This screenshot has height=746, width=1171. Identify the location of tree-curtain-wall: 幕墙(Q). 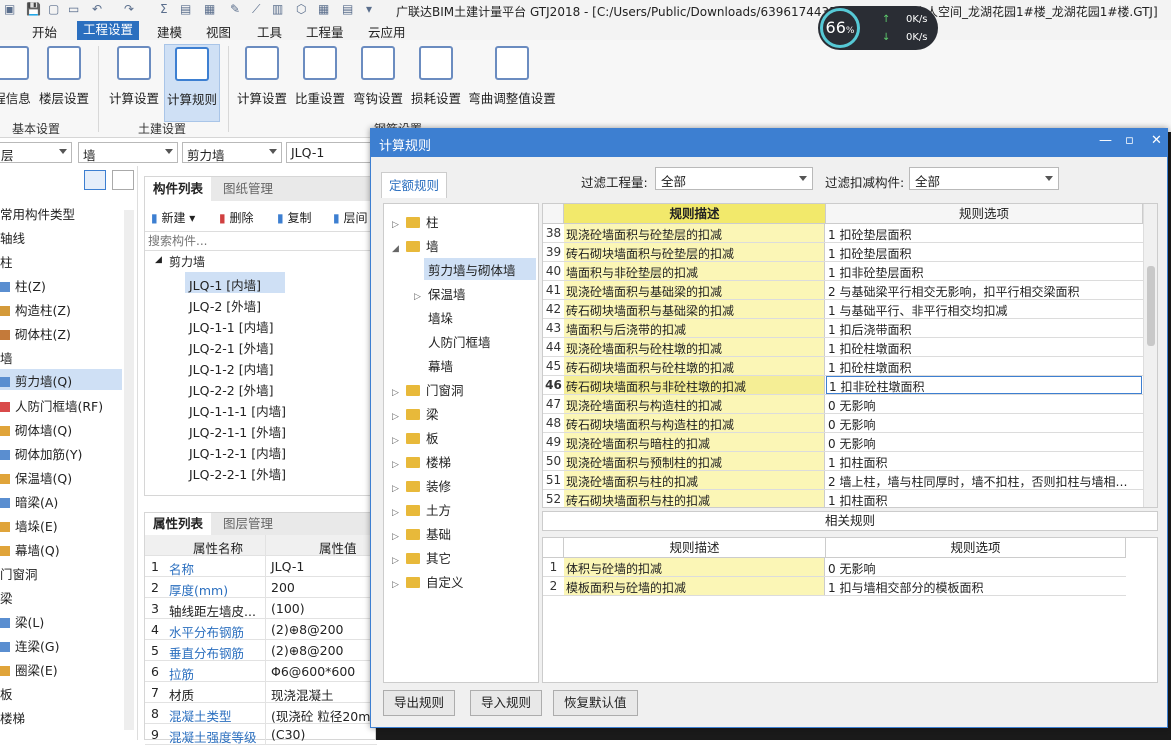
(30, 549).